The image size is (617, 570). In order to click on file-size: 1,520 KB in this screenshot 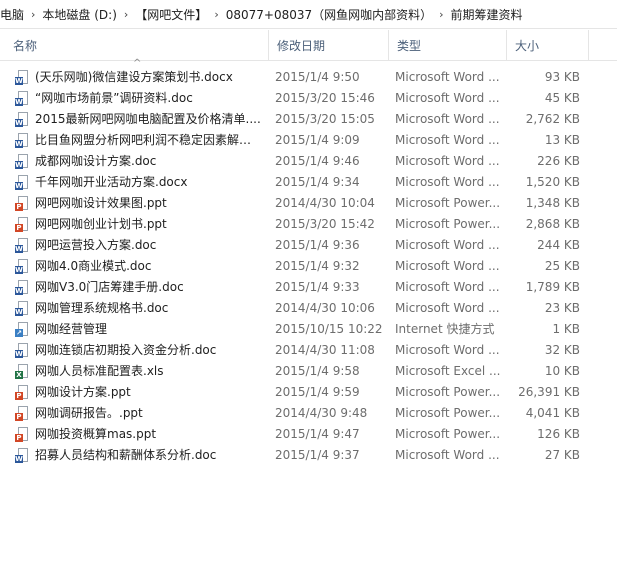, I will do `click(552, 182)`.